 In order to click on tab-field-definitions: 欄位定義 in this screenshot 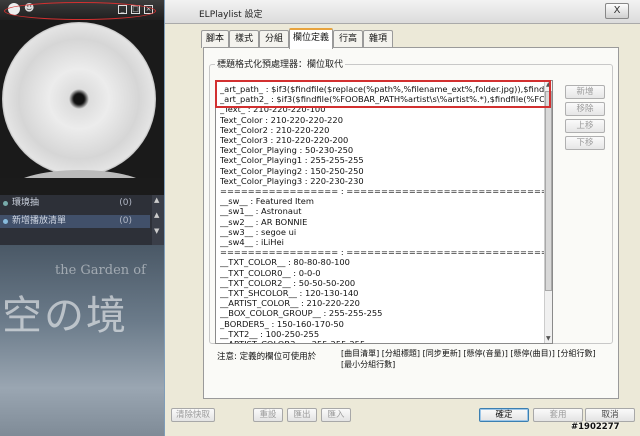, I will do `click(311, 38)`.